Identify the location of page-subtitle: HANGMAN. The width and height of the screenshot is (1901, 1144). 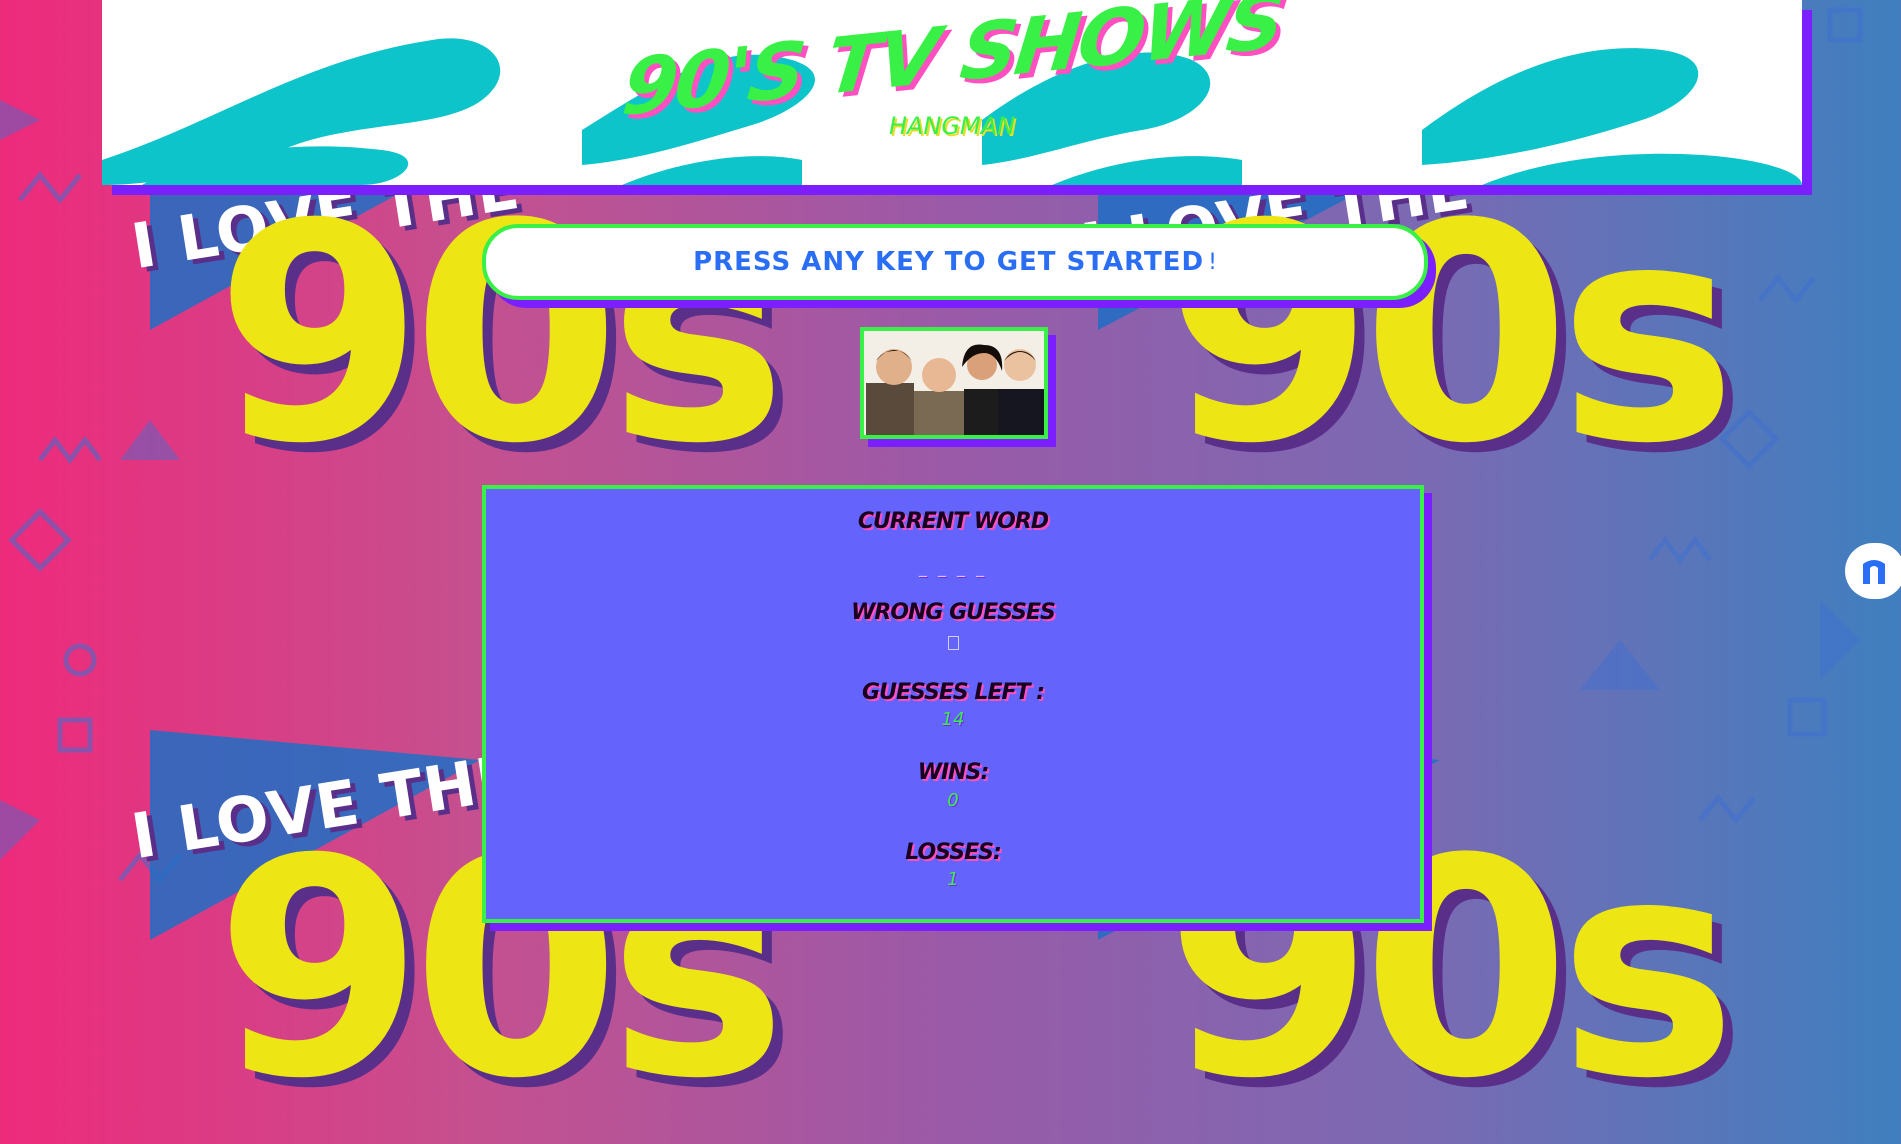
(952, 126).